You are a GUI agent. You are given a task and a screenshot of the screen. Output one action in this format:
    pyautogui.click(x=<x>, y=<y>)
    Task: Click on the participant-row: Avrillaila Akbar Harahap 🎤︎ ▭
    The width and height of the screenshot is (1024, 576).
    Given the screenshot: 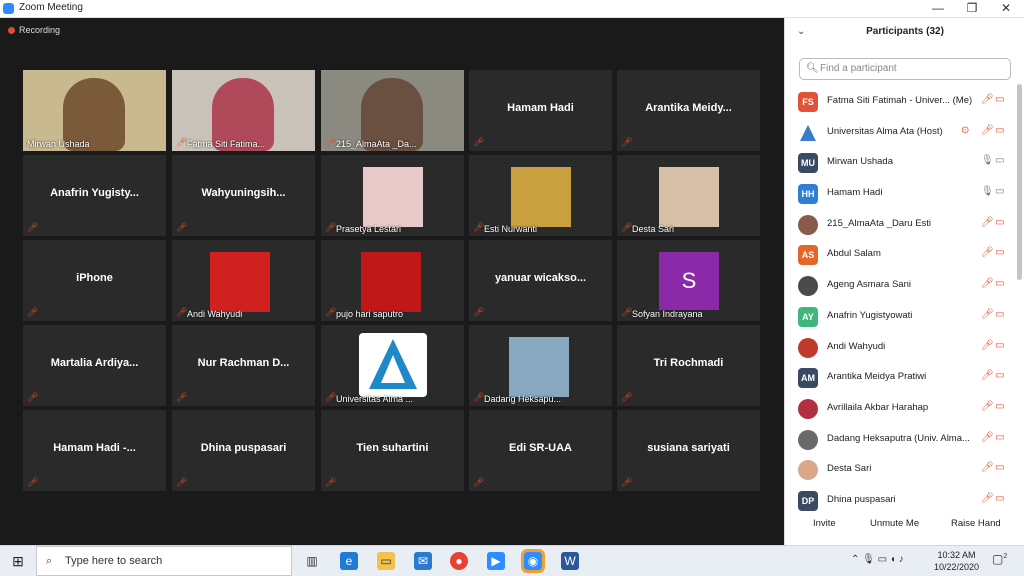 What is the action you would take?
    pyautogui.click(x=901, y=408)
    